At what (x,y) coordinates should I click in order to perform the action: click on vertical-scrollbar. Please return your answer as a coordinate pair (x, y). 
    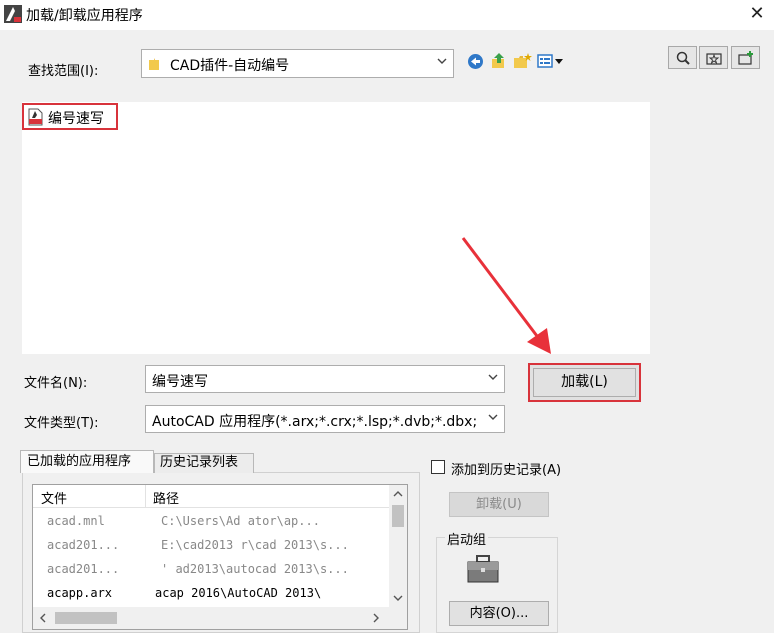
    Looking at the image, I should click on (398, 546).